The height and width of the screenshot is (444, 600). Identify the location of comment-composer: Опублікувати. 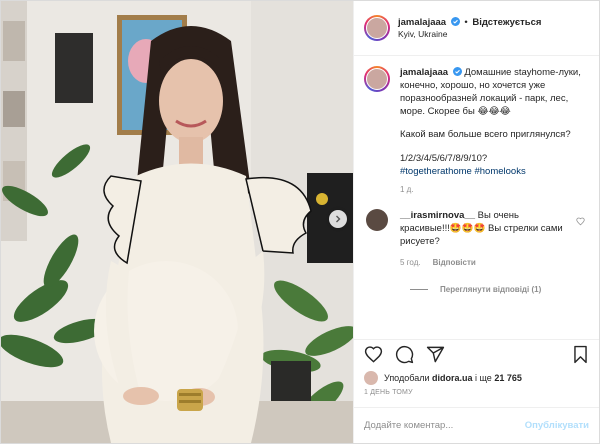
(476, 425).